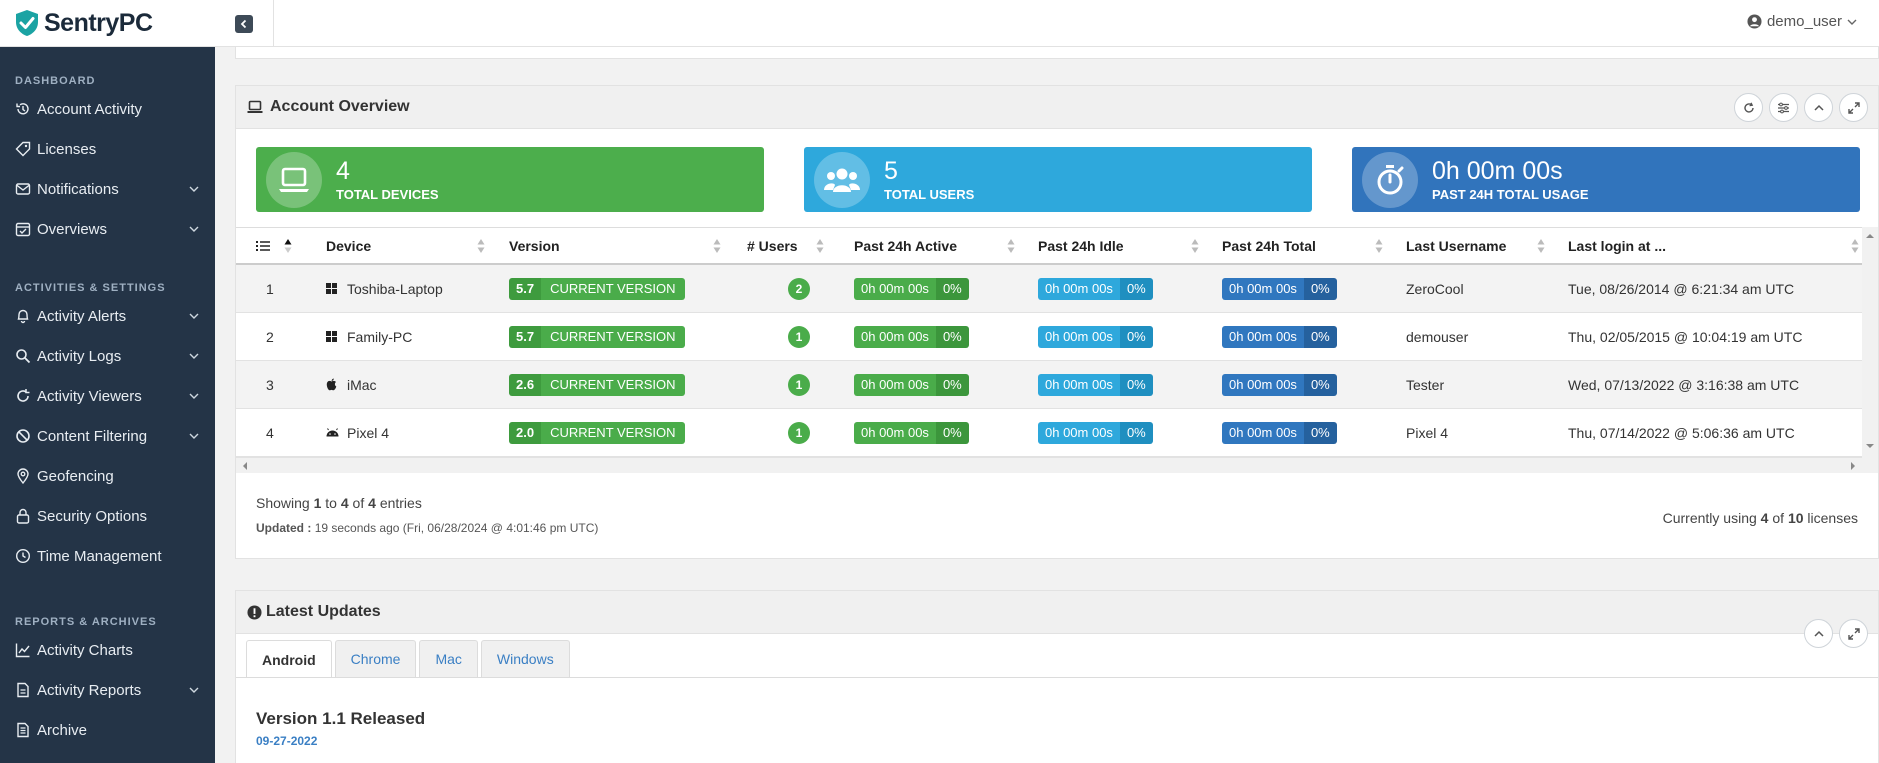 This screenshot has width=1879, height=763. What do you see at coordinates (287, 741) in the screenshot?
I see `update-date: 09-27-2022` at bounding box center [287, 741].